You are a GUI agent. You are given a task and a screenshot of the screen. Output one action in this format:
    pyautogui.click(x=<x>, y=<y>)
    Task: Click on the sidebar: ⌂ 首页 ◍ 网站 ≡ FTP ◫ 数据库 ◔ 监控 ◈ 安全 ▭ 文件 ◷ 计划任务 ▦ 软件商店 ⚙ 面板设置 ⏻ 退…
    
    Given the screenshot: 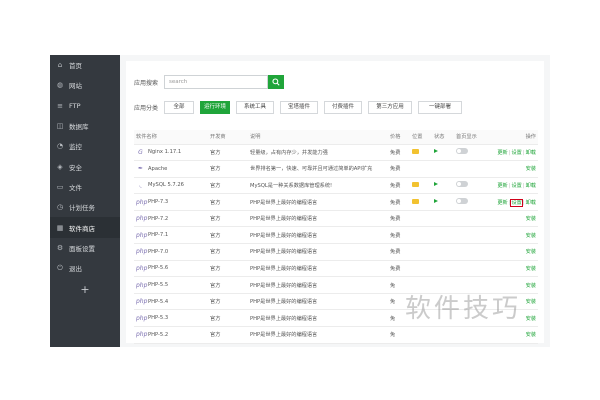 What is the action you would take?
    pyautogui.click(x=85, y=201)
    